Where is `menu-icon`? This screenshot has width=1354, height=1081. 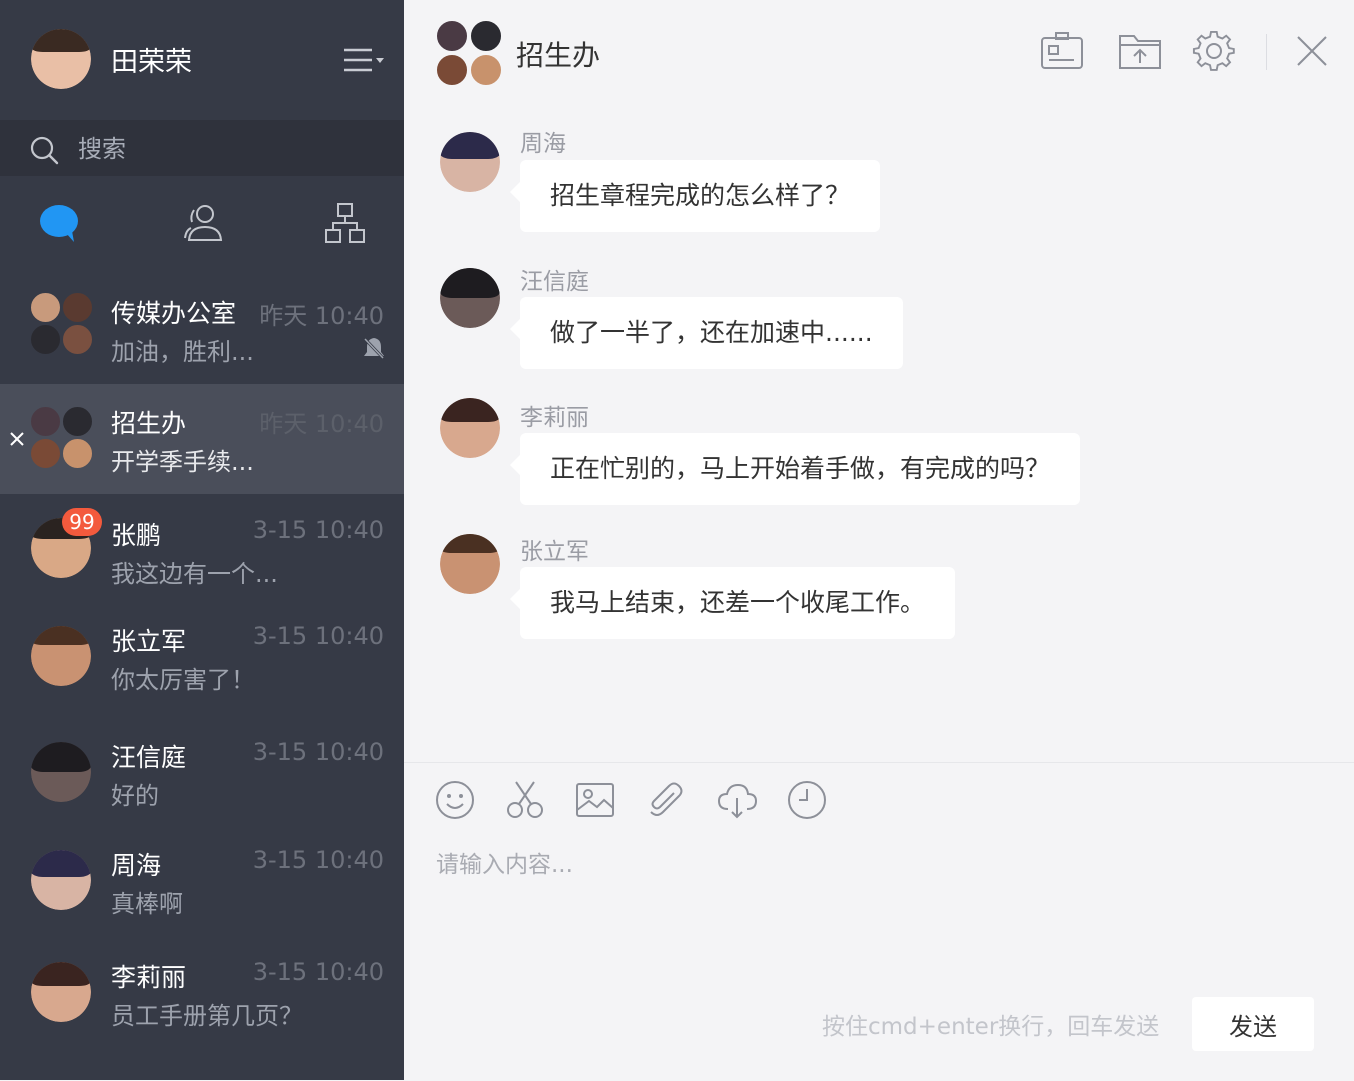 menu-icon is located at coordinates (363, 60).